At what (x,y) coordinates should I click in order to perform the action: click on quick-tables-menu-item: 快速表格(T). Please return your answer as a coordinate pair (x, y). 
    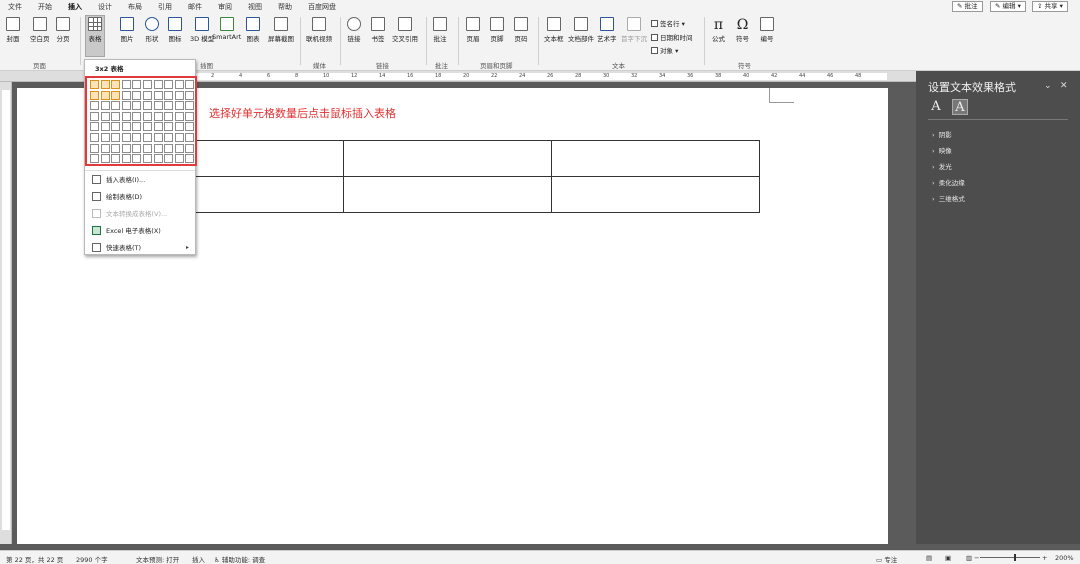
    Looking at the image, I should click on (116, 247).